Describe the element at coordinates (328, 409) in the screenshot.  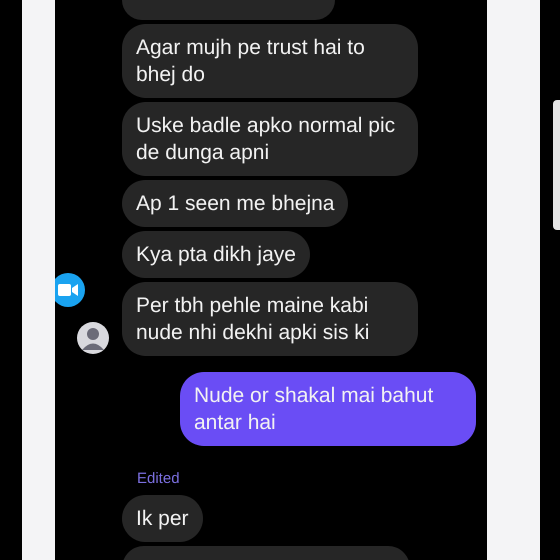
I see `message-bubble: Nude or shakal mai bahut antar hai` at that location.